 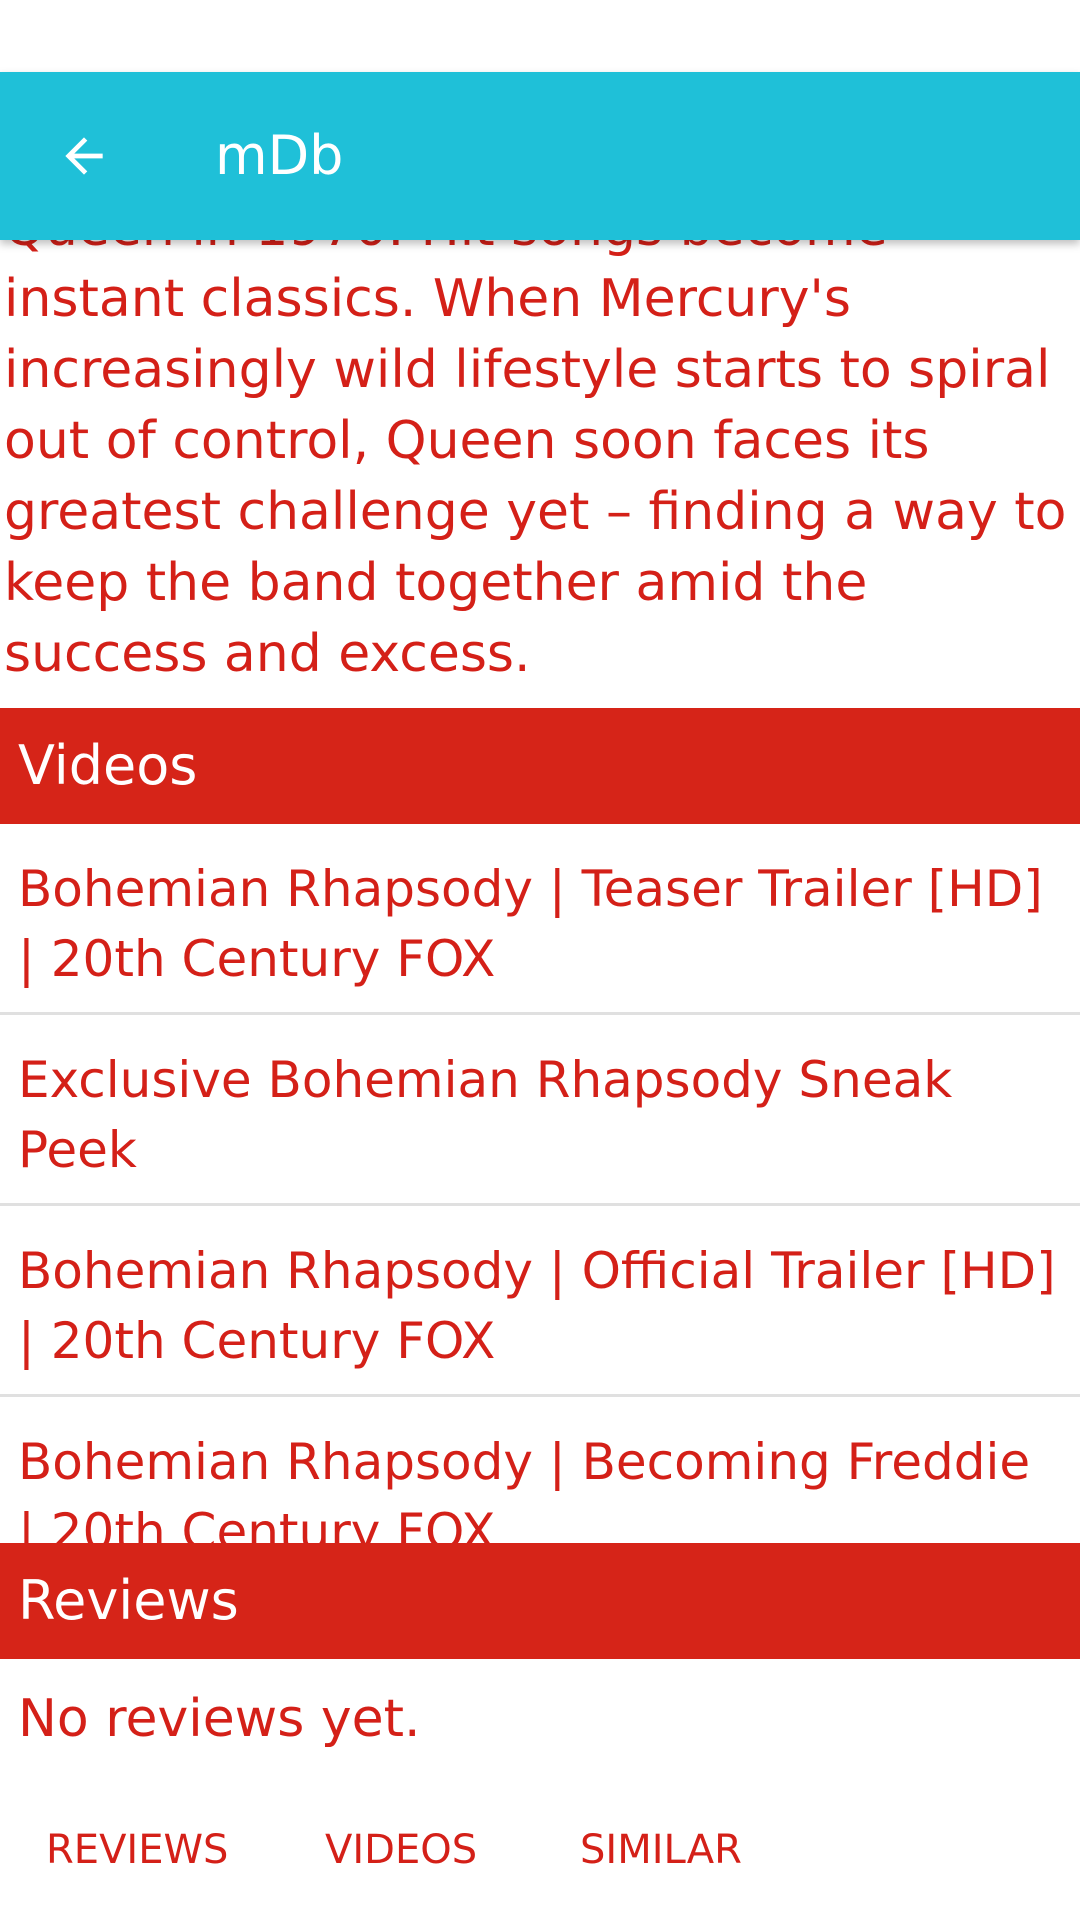 What do you see at coordinates (540, 1601) in the screenshot?
I see `reviews-section-header: Reviews` at bounding box center [540, 1601].